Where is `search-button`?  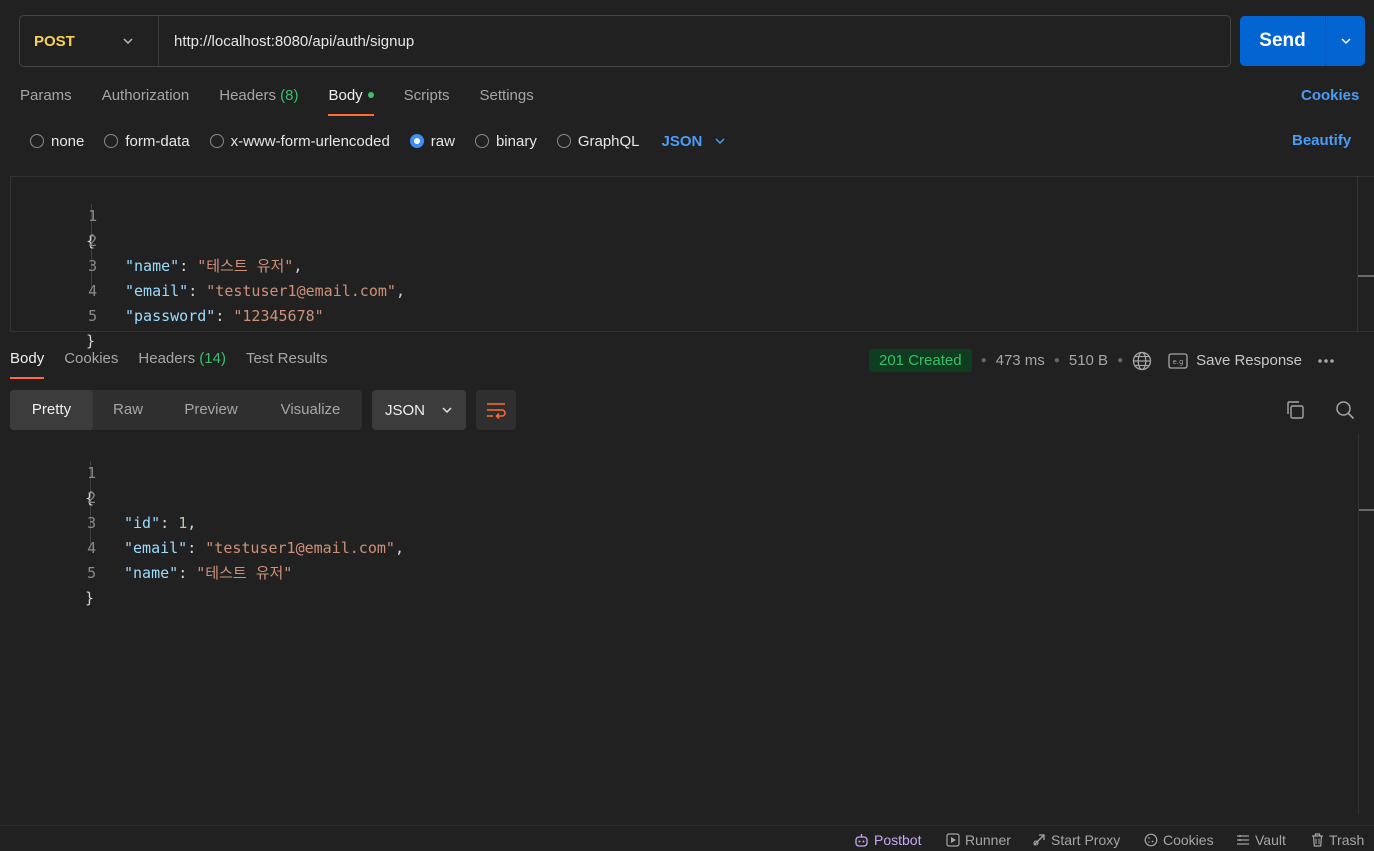
search-button is located at coordinates (1345, 410).